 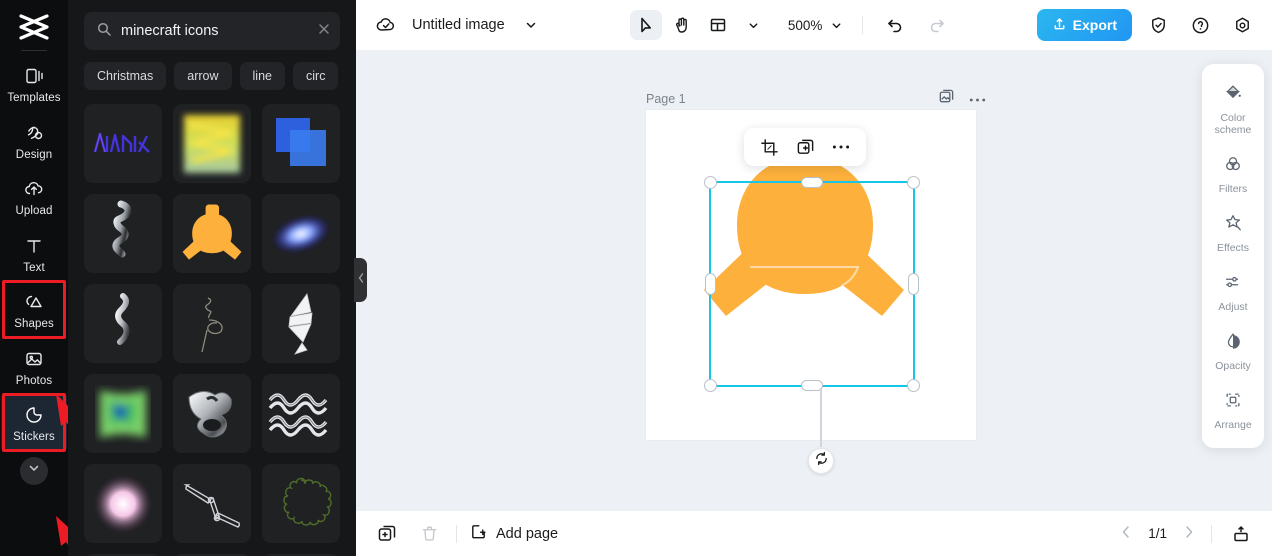 I want to click on sidebar-item-shapes: Shapes, so click(x=34, y=309).